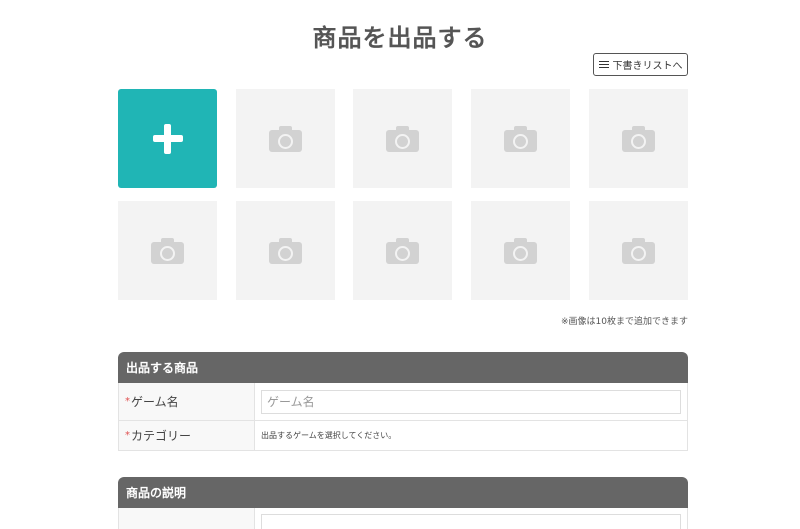 Image resolution: width=800 pixels, height=529 pixels. Describe the element at coordinates (155, 402) in the screenshot. I see `game-name-label: ゲーム名` at that location.